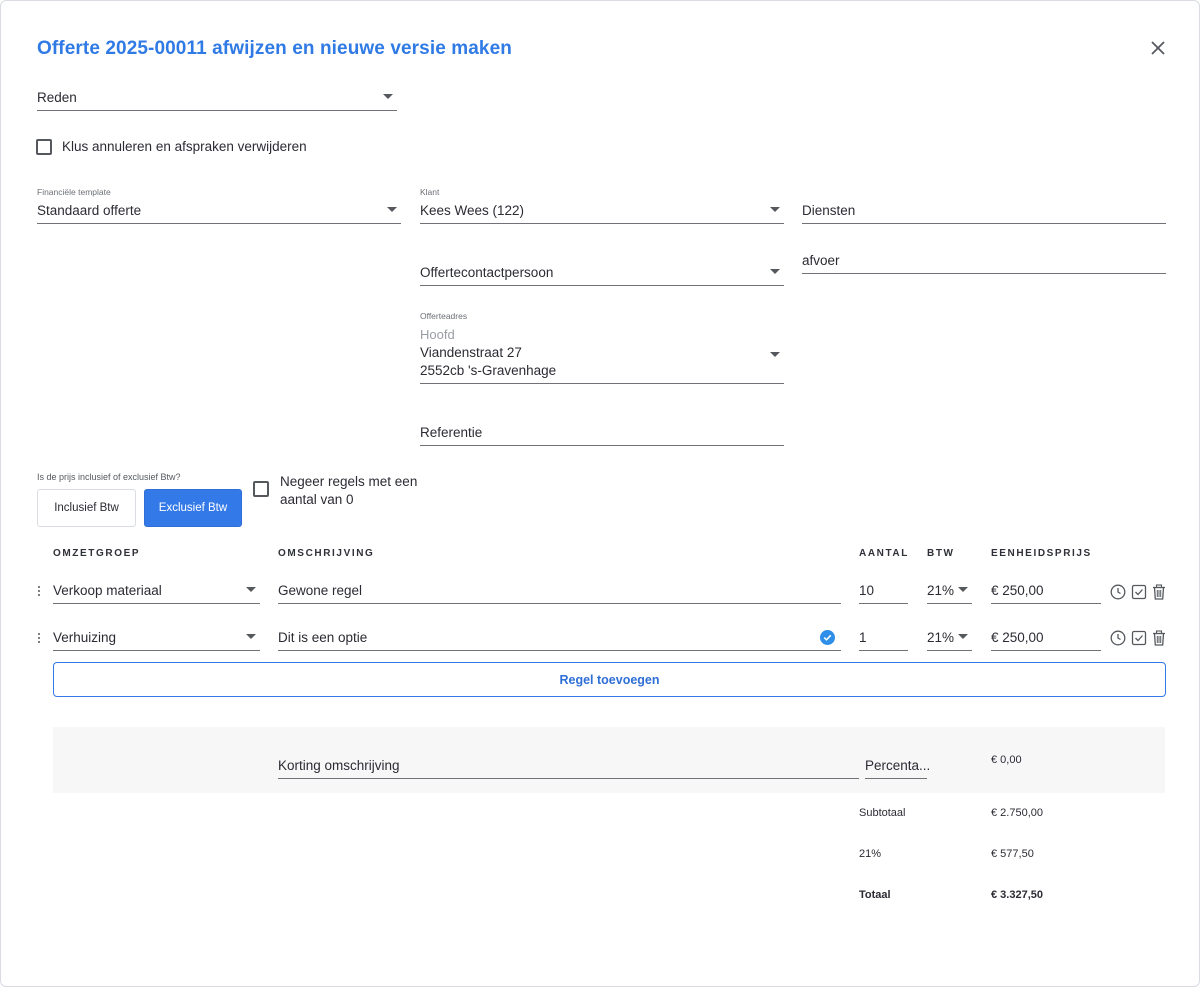  What do you see at coordinates (86, 508) in the screenshot?
I see `inclusive-vat-button: Inclusief Btw` at bounding box center [86, 508].